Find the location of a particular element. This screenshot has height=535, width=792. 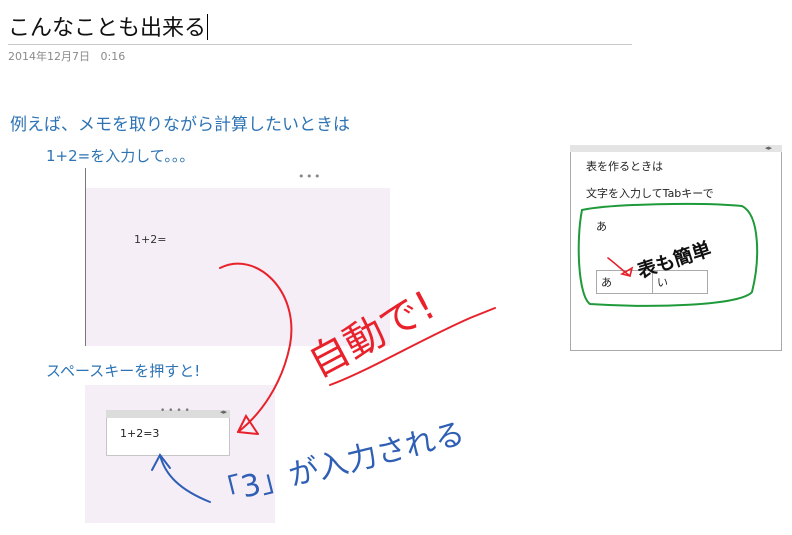

red-ink-text: 自動で! is located at coordinates (372, 334).